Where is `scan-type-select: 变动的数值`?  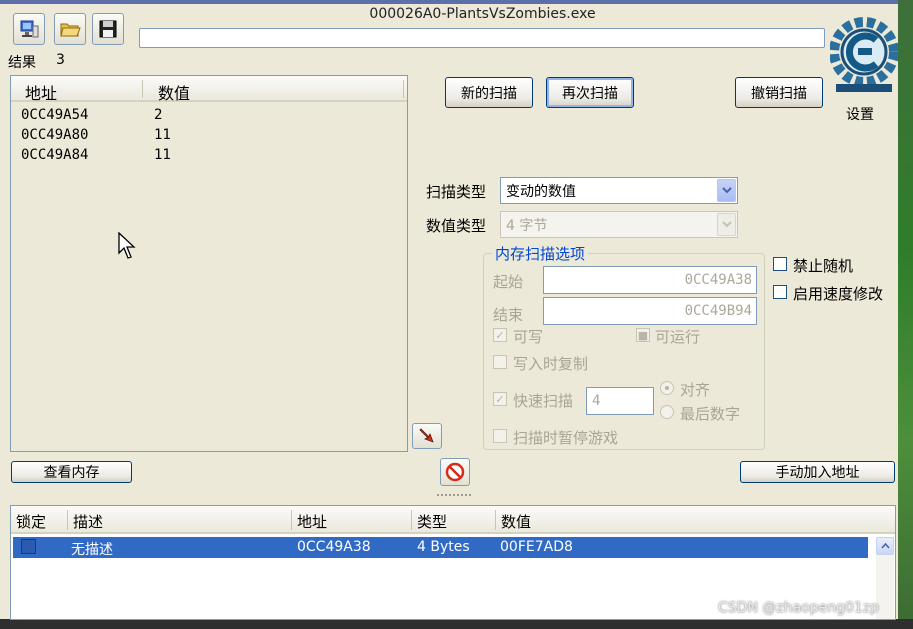
scan-type-select: 变动的数值 is located at coordinates (619, 190).